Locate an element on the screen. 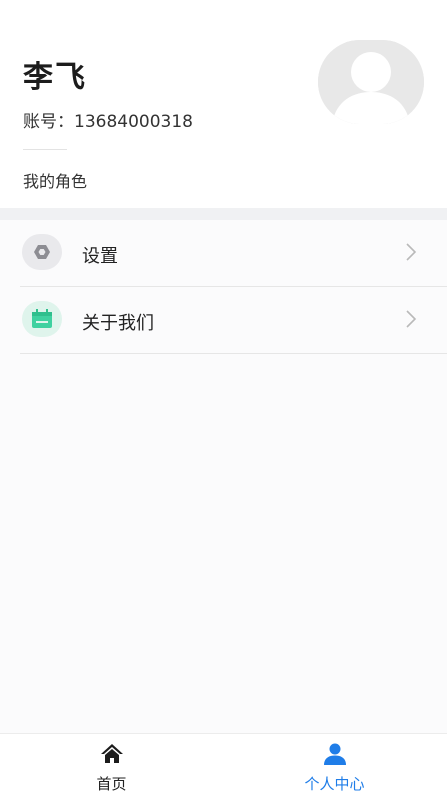  menu-item-settings: 设置 is located at coordinates (233, 253).